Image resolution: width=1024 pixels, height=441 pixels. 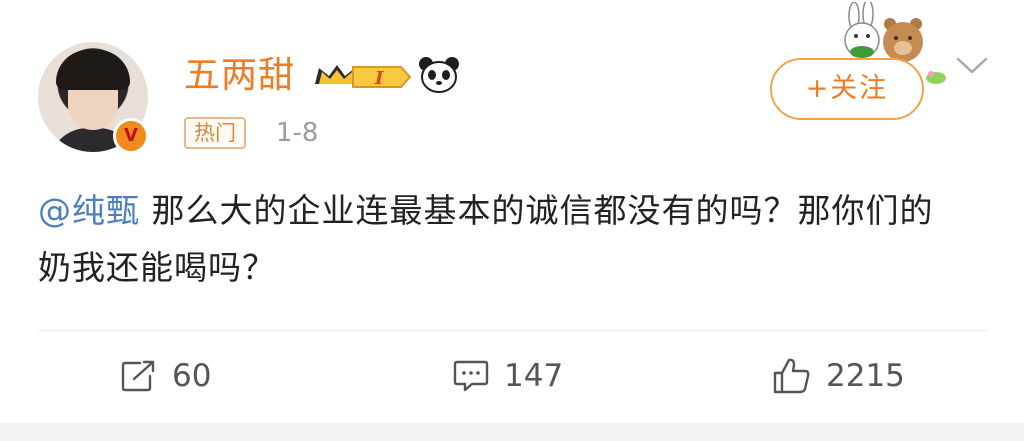 What do you see at coordinates (513, 330) in the screenshot?
I see `divider` at bounding box center [513, 330].